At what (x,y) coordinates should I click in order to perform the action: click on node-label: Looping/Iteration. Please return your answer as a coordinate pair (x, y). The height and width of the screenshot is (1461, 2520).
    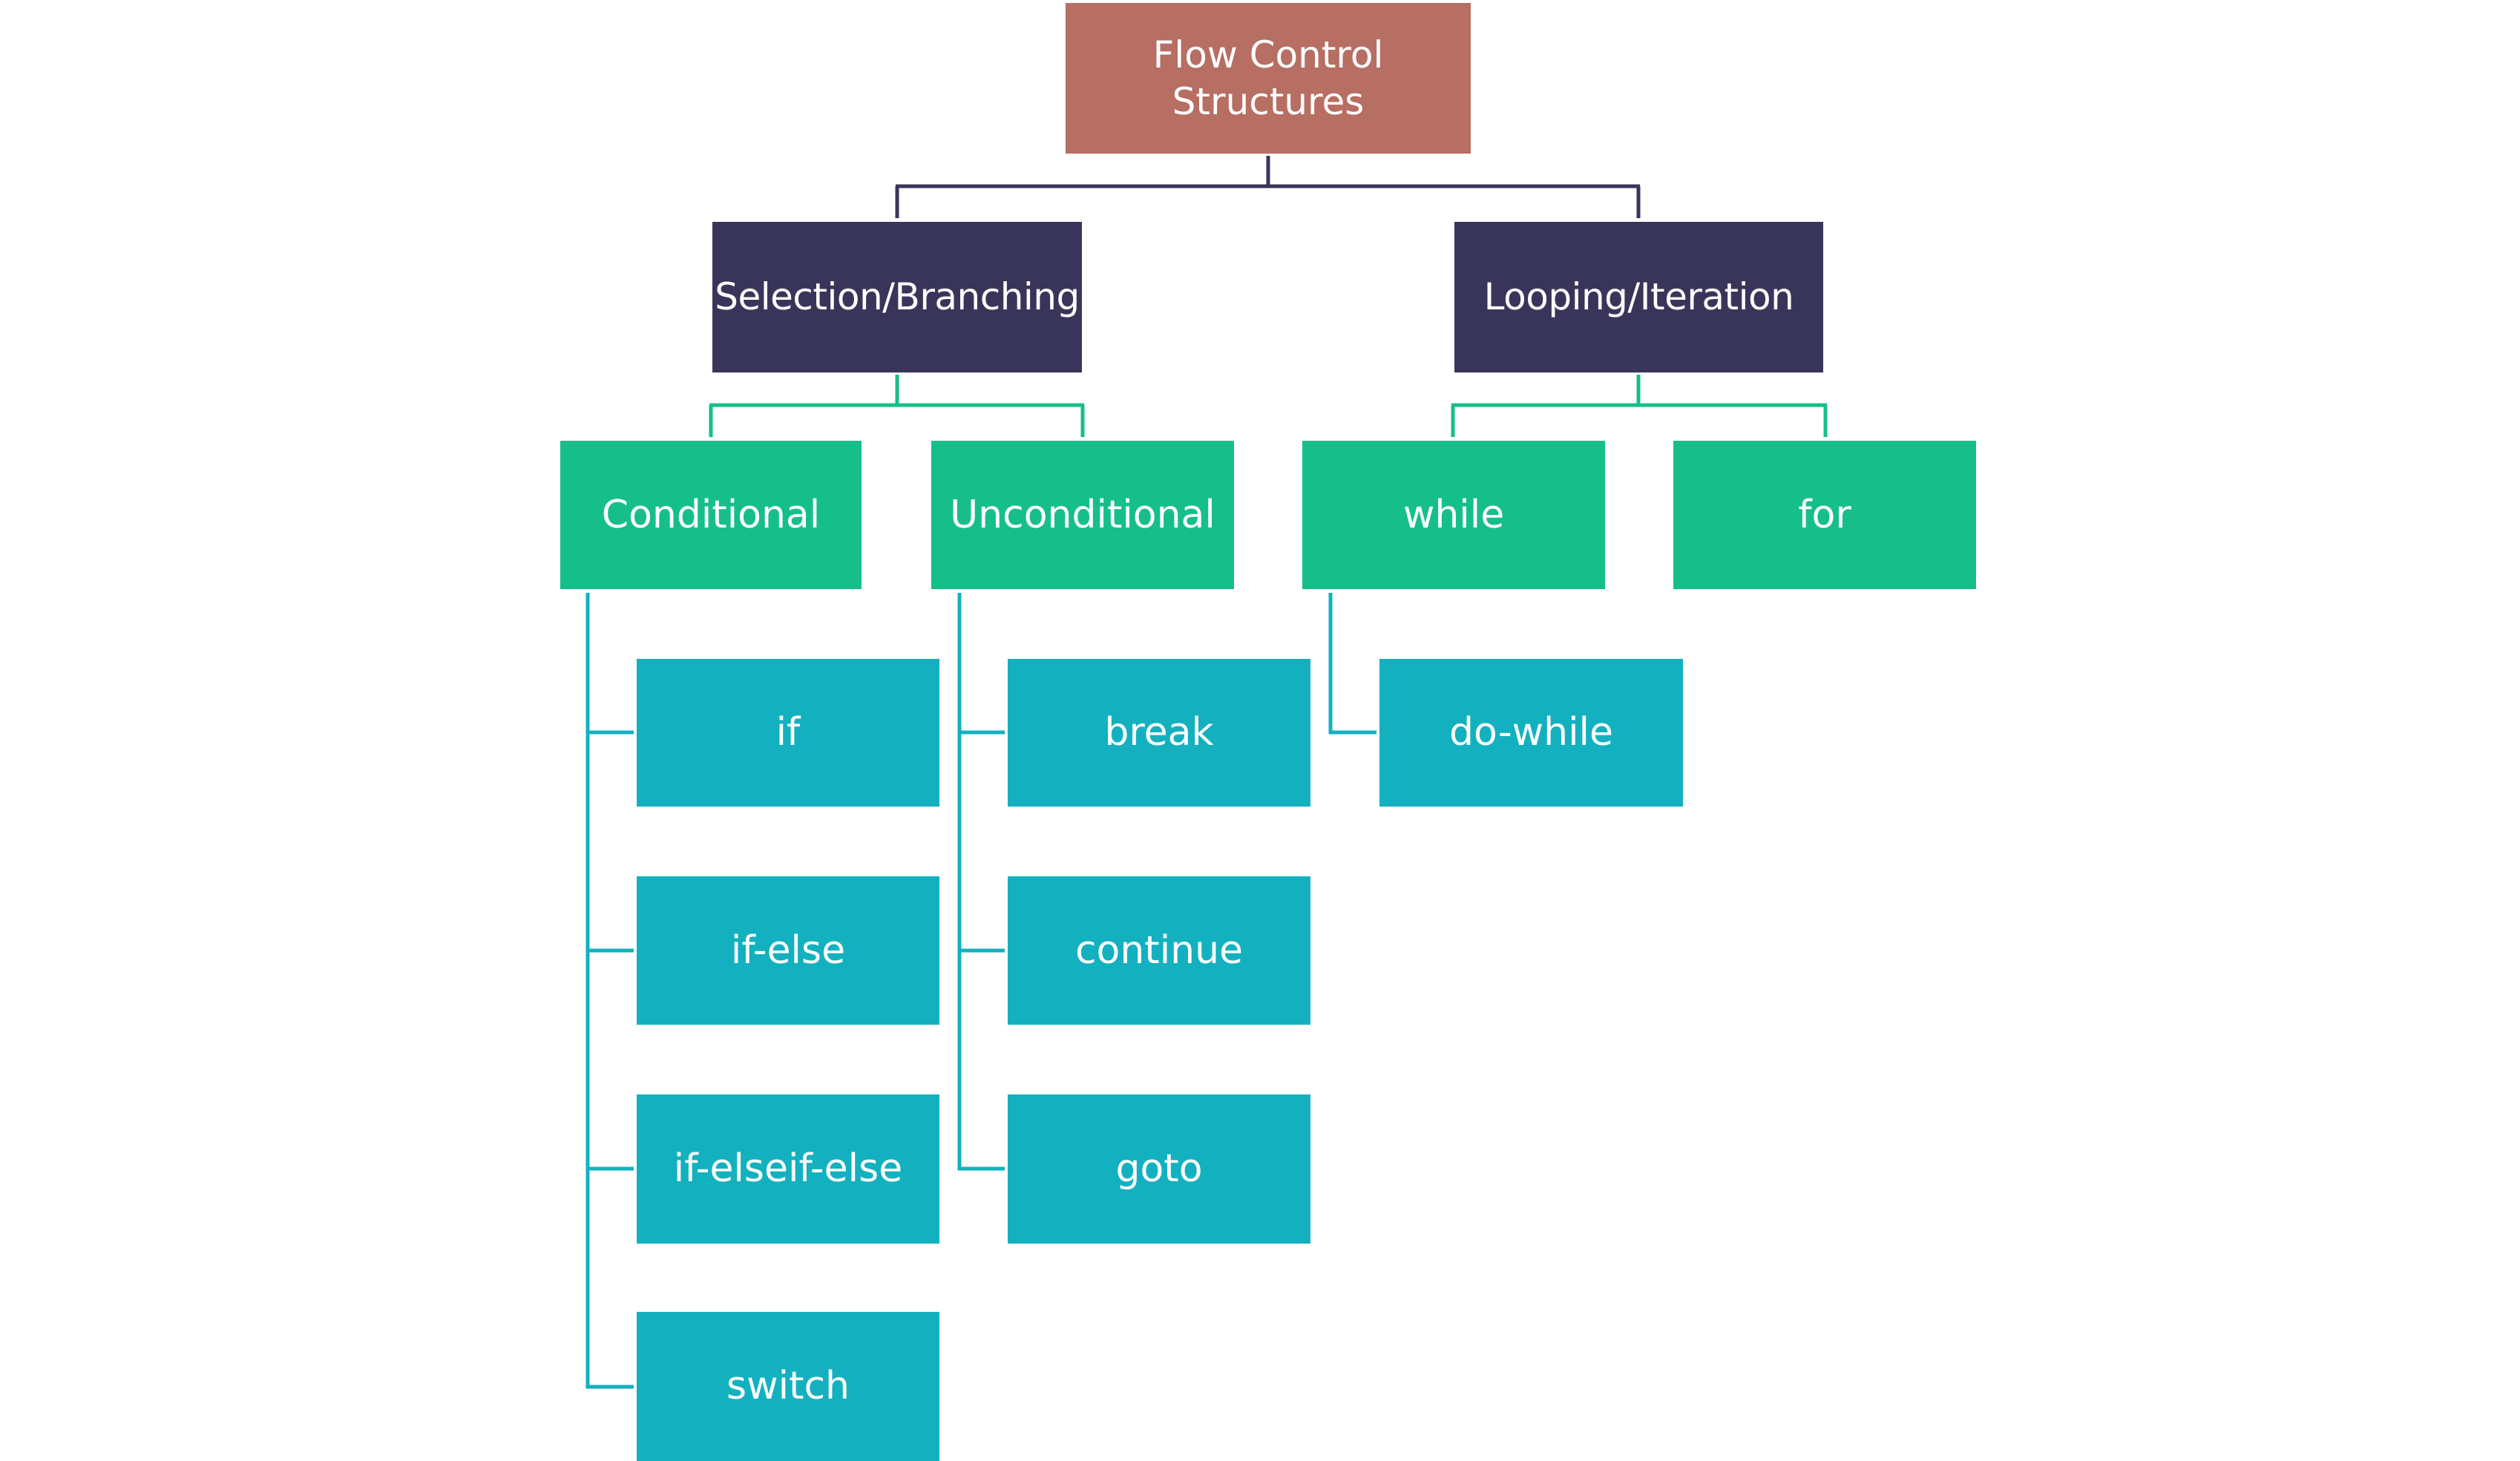
    Looking at the image, I should click on (1639, 297).